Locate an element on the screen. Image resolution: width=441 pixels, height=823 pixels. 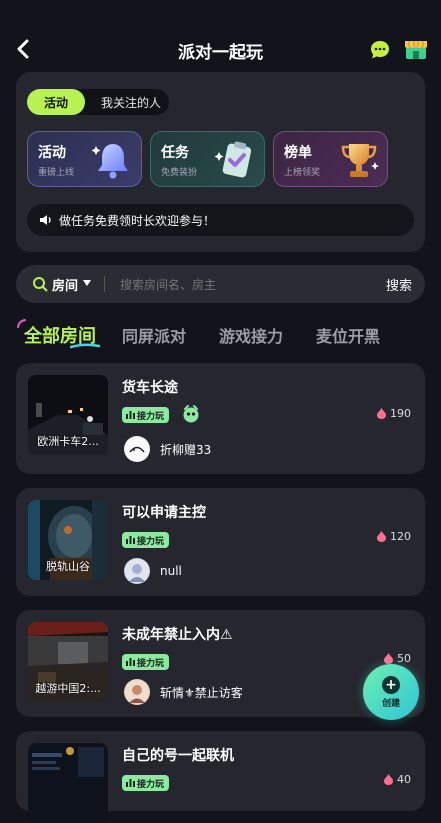
card-title: 榜单 is located at coordinates (298, 153).